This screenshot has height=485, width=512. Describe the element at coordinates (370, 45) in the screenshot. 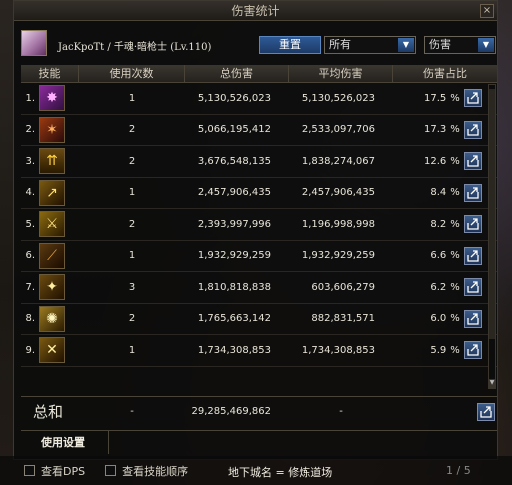

I see `scope-dropdown: 所有 ▼` at that location.